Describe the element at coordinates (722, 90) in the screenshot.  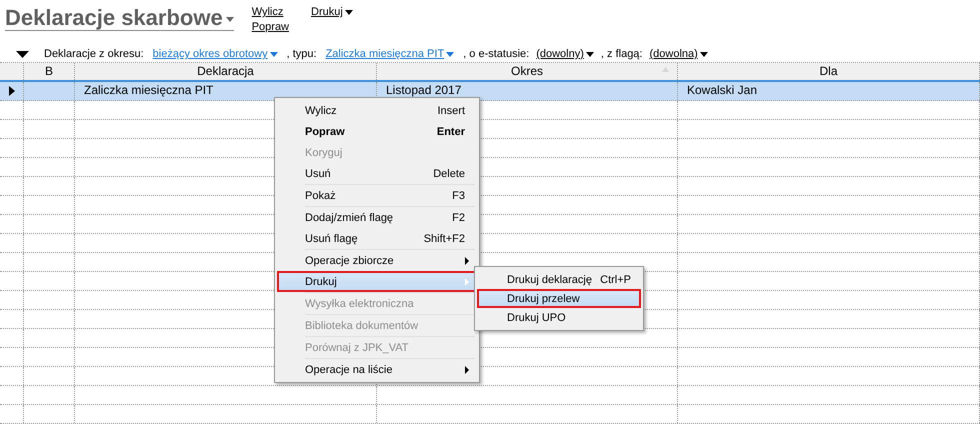
I see `table-cell: Kowalski Jan` at that location.